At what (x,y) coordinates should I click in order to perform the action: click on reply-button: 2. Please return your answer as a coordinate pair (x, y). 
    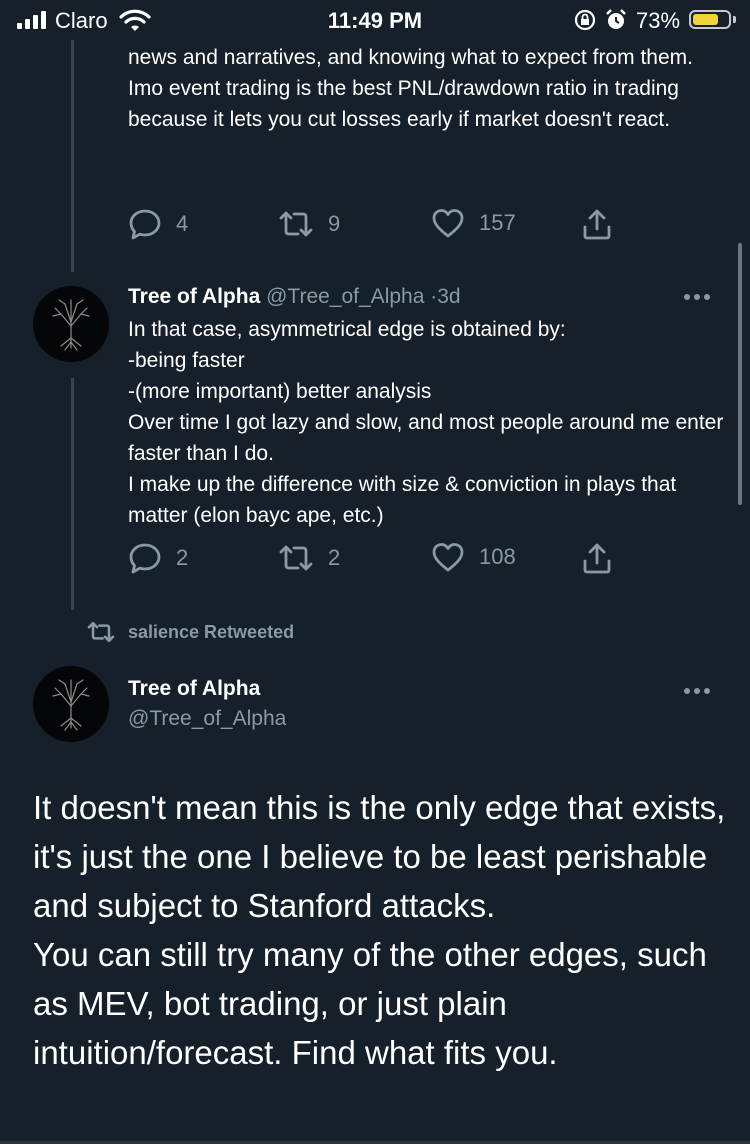
    Looking at the image, I should click on (158, 558).